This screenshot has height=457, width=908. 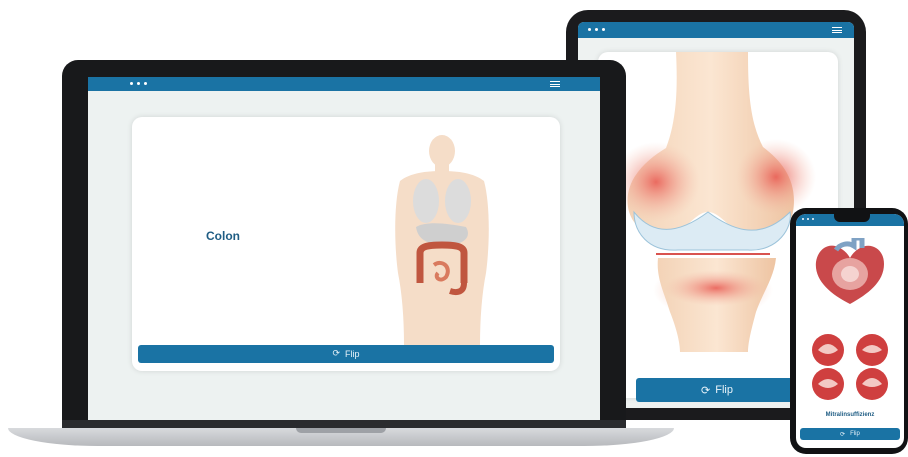 What do you see at coordinates (852, 218) in the screenshot?
I see `phone-notch` at bounding box center [852, 218].